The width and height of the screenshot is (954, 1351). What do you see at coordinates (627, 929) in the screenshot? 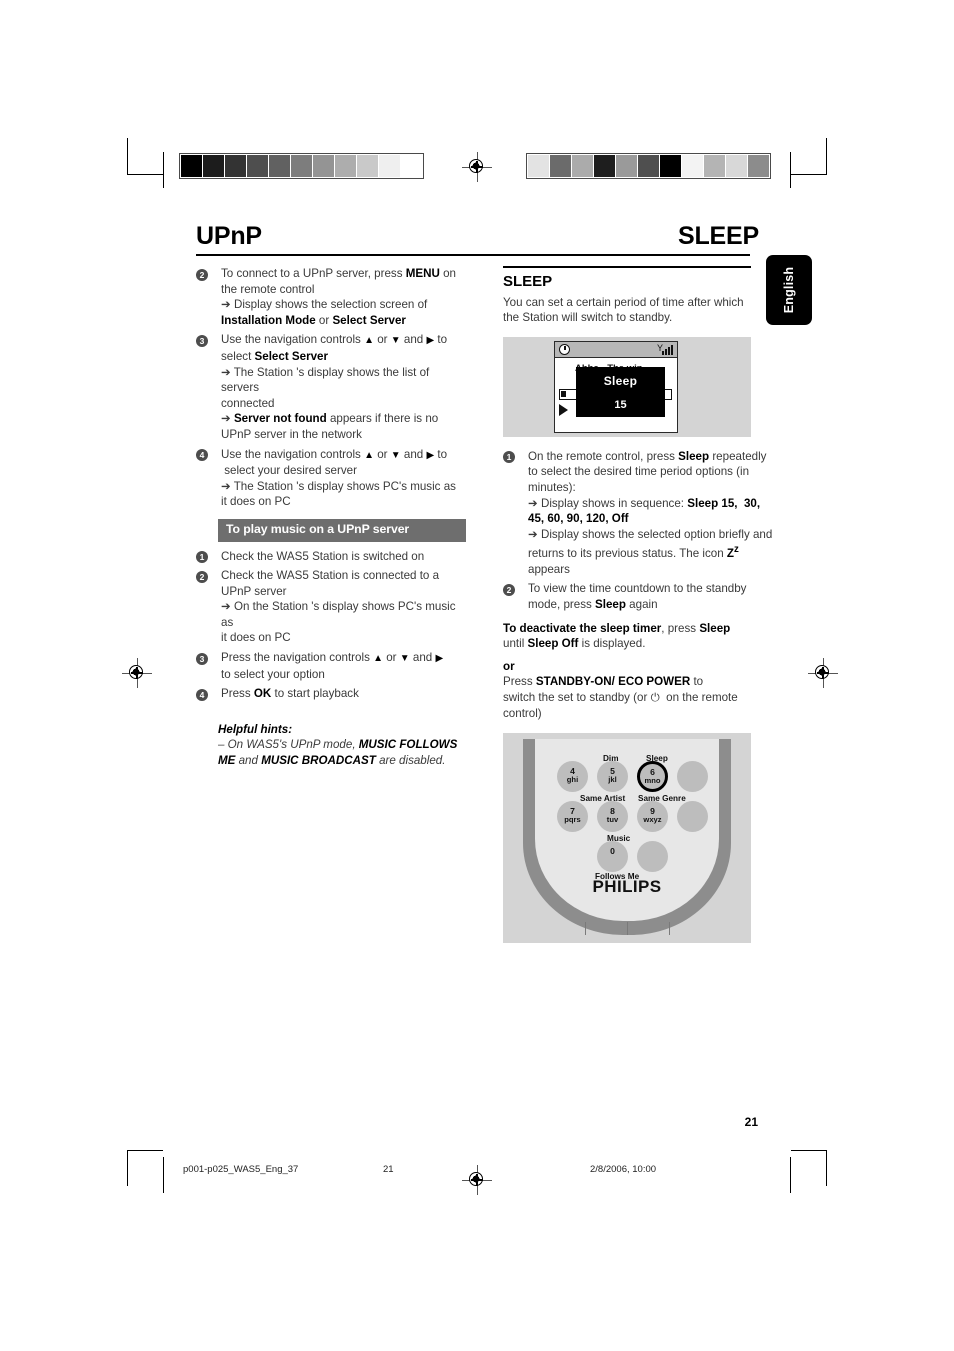
I see `remote-seam-mid` at bounding box center [627, 929].